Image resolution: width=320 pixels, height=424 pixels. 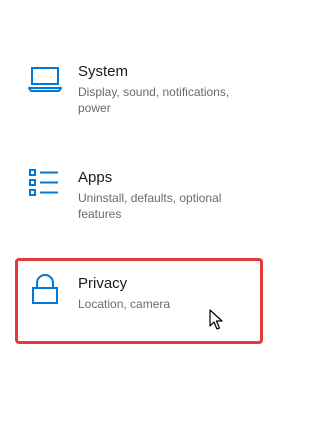 What do you see at coordinates (150, 206) in the screenshot?
I see `tile-description: Uninstall, defaults, optional features` at bounding box center [150, 206].